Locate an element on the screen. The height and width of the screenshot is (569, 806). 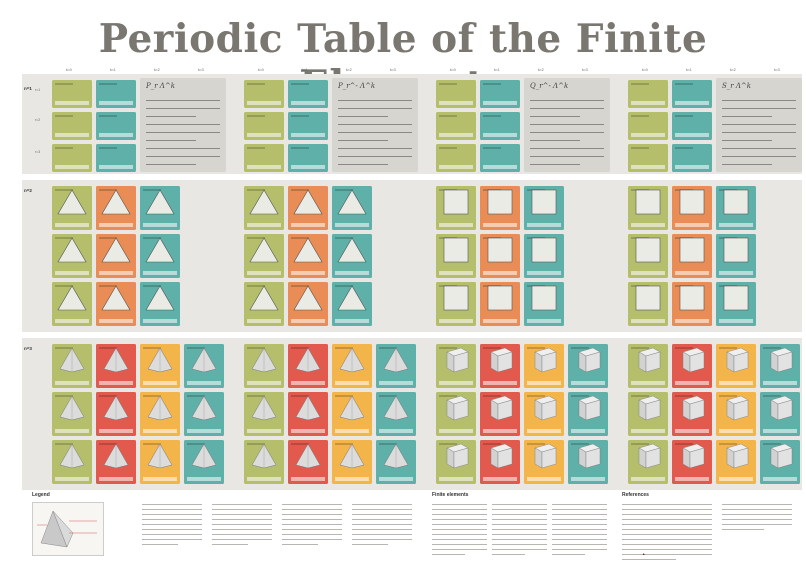
column-header: k=2 is located at coordinates (541, 70).